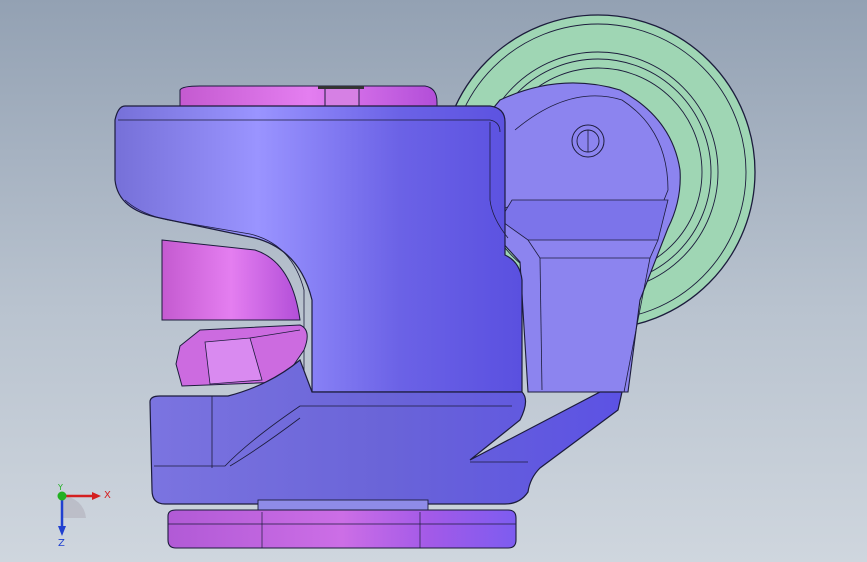 The width and height of the screenshot is (867, 562). Describe the element at coordinates (107, 495) in the screenshot. I see `x-axis-label: X` at that location.